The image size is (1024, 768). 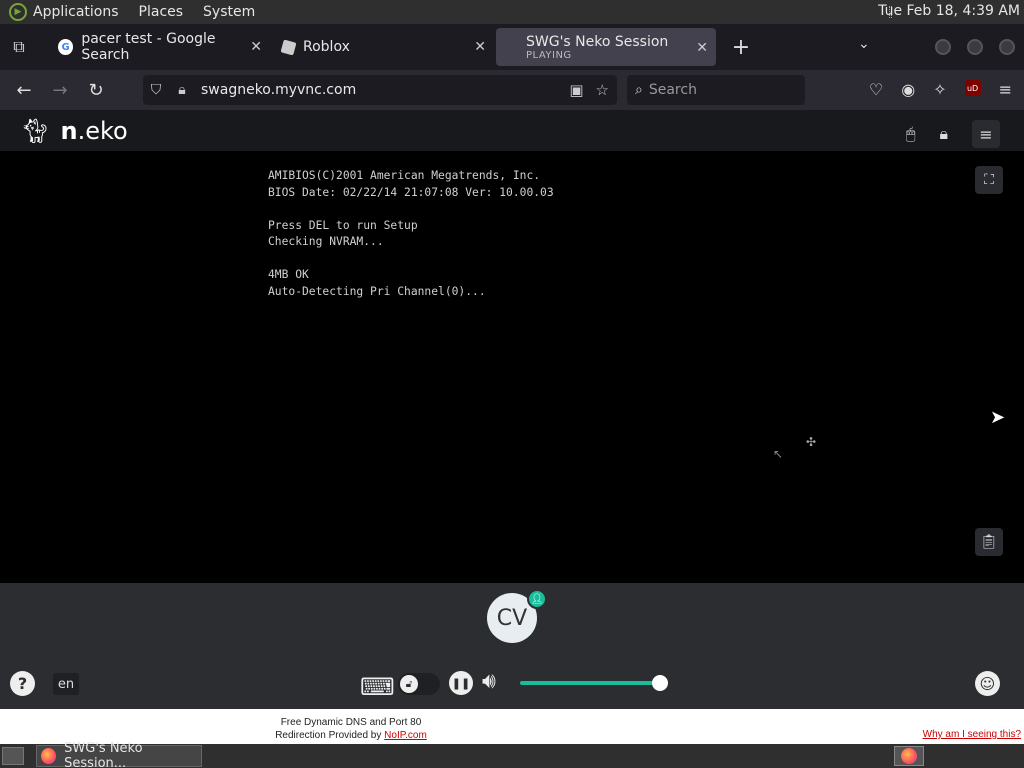 I want to click on tab-roblox: Roblox ✕, so click(x=383, y=47).